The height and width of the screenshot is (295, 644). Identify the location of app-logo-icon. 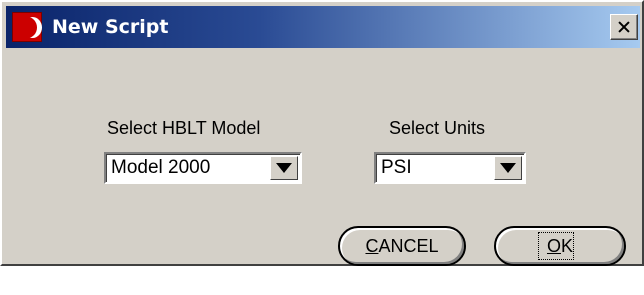
(27, 27).